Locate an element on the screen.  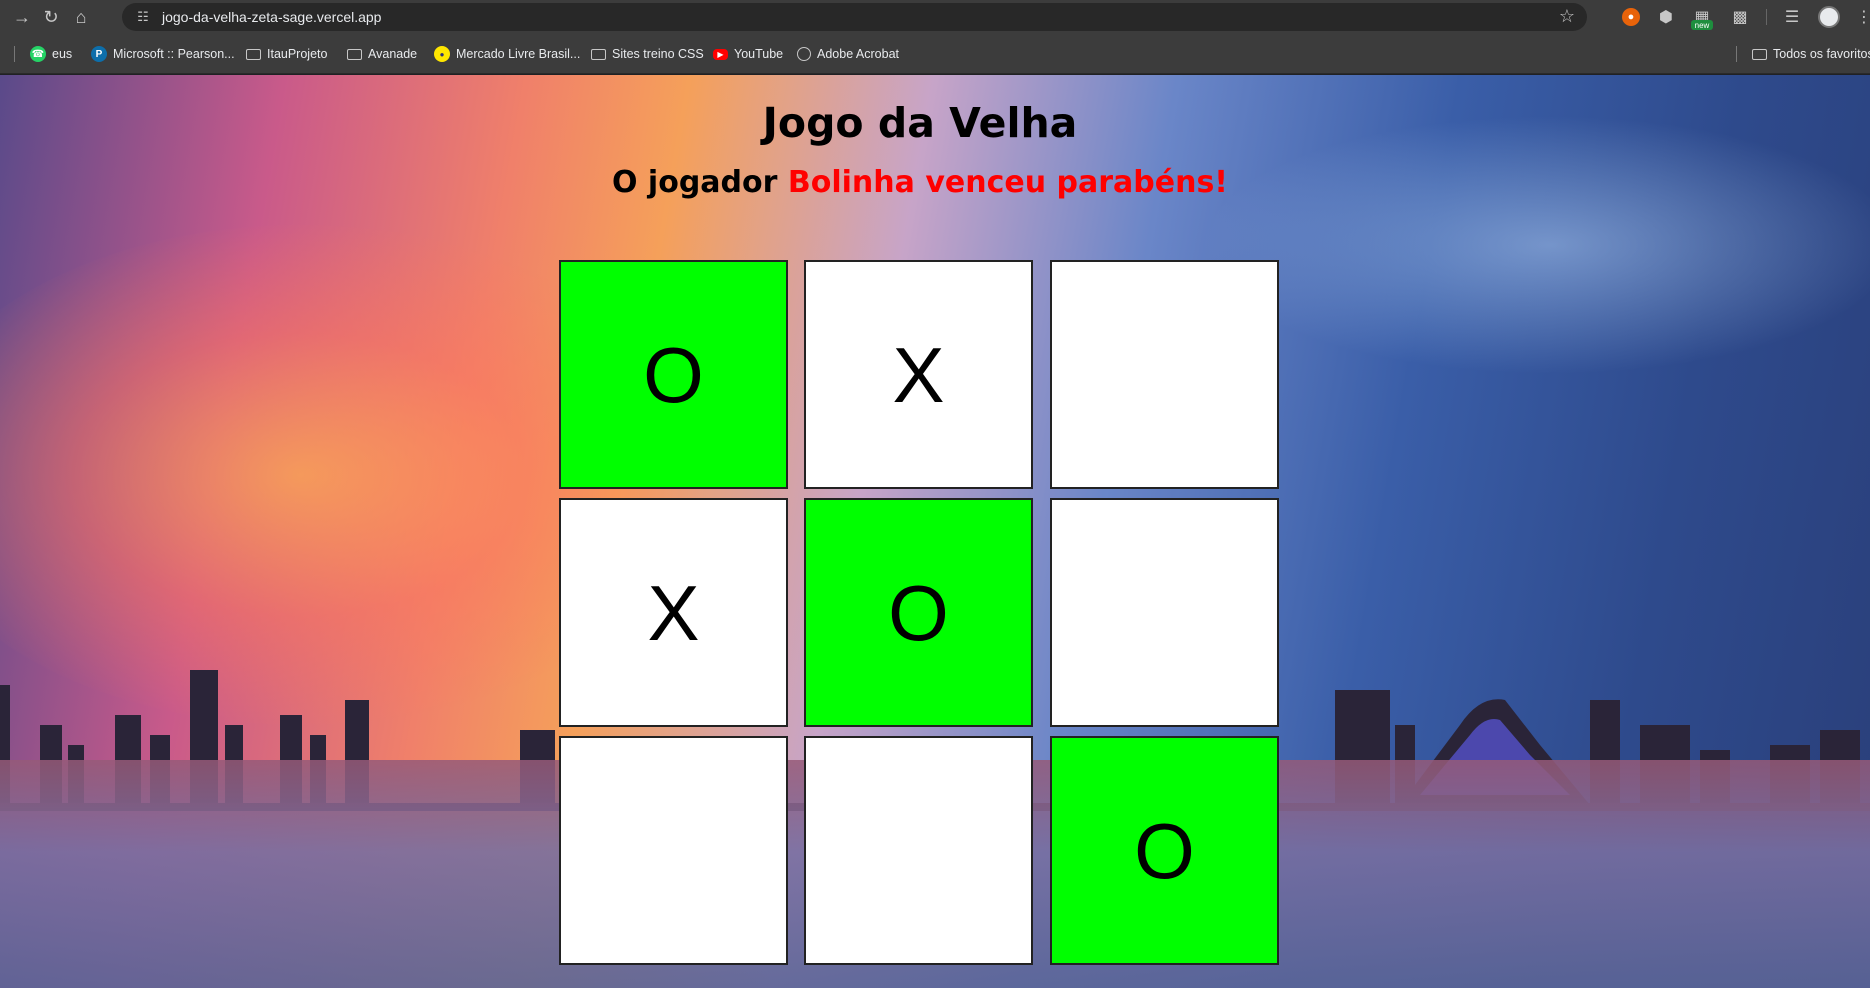
game-status: O jogador Bolinha venceu parabéns! is located at coordinates (920, 182).